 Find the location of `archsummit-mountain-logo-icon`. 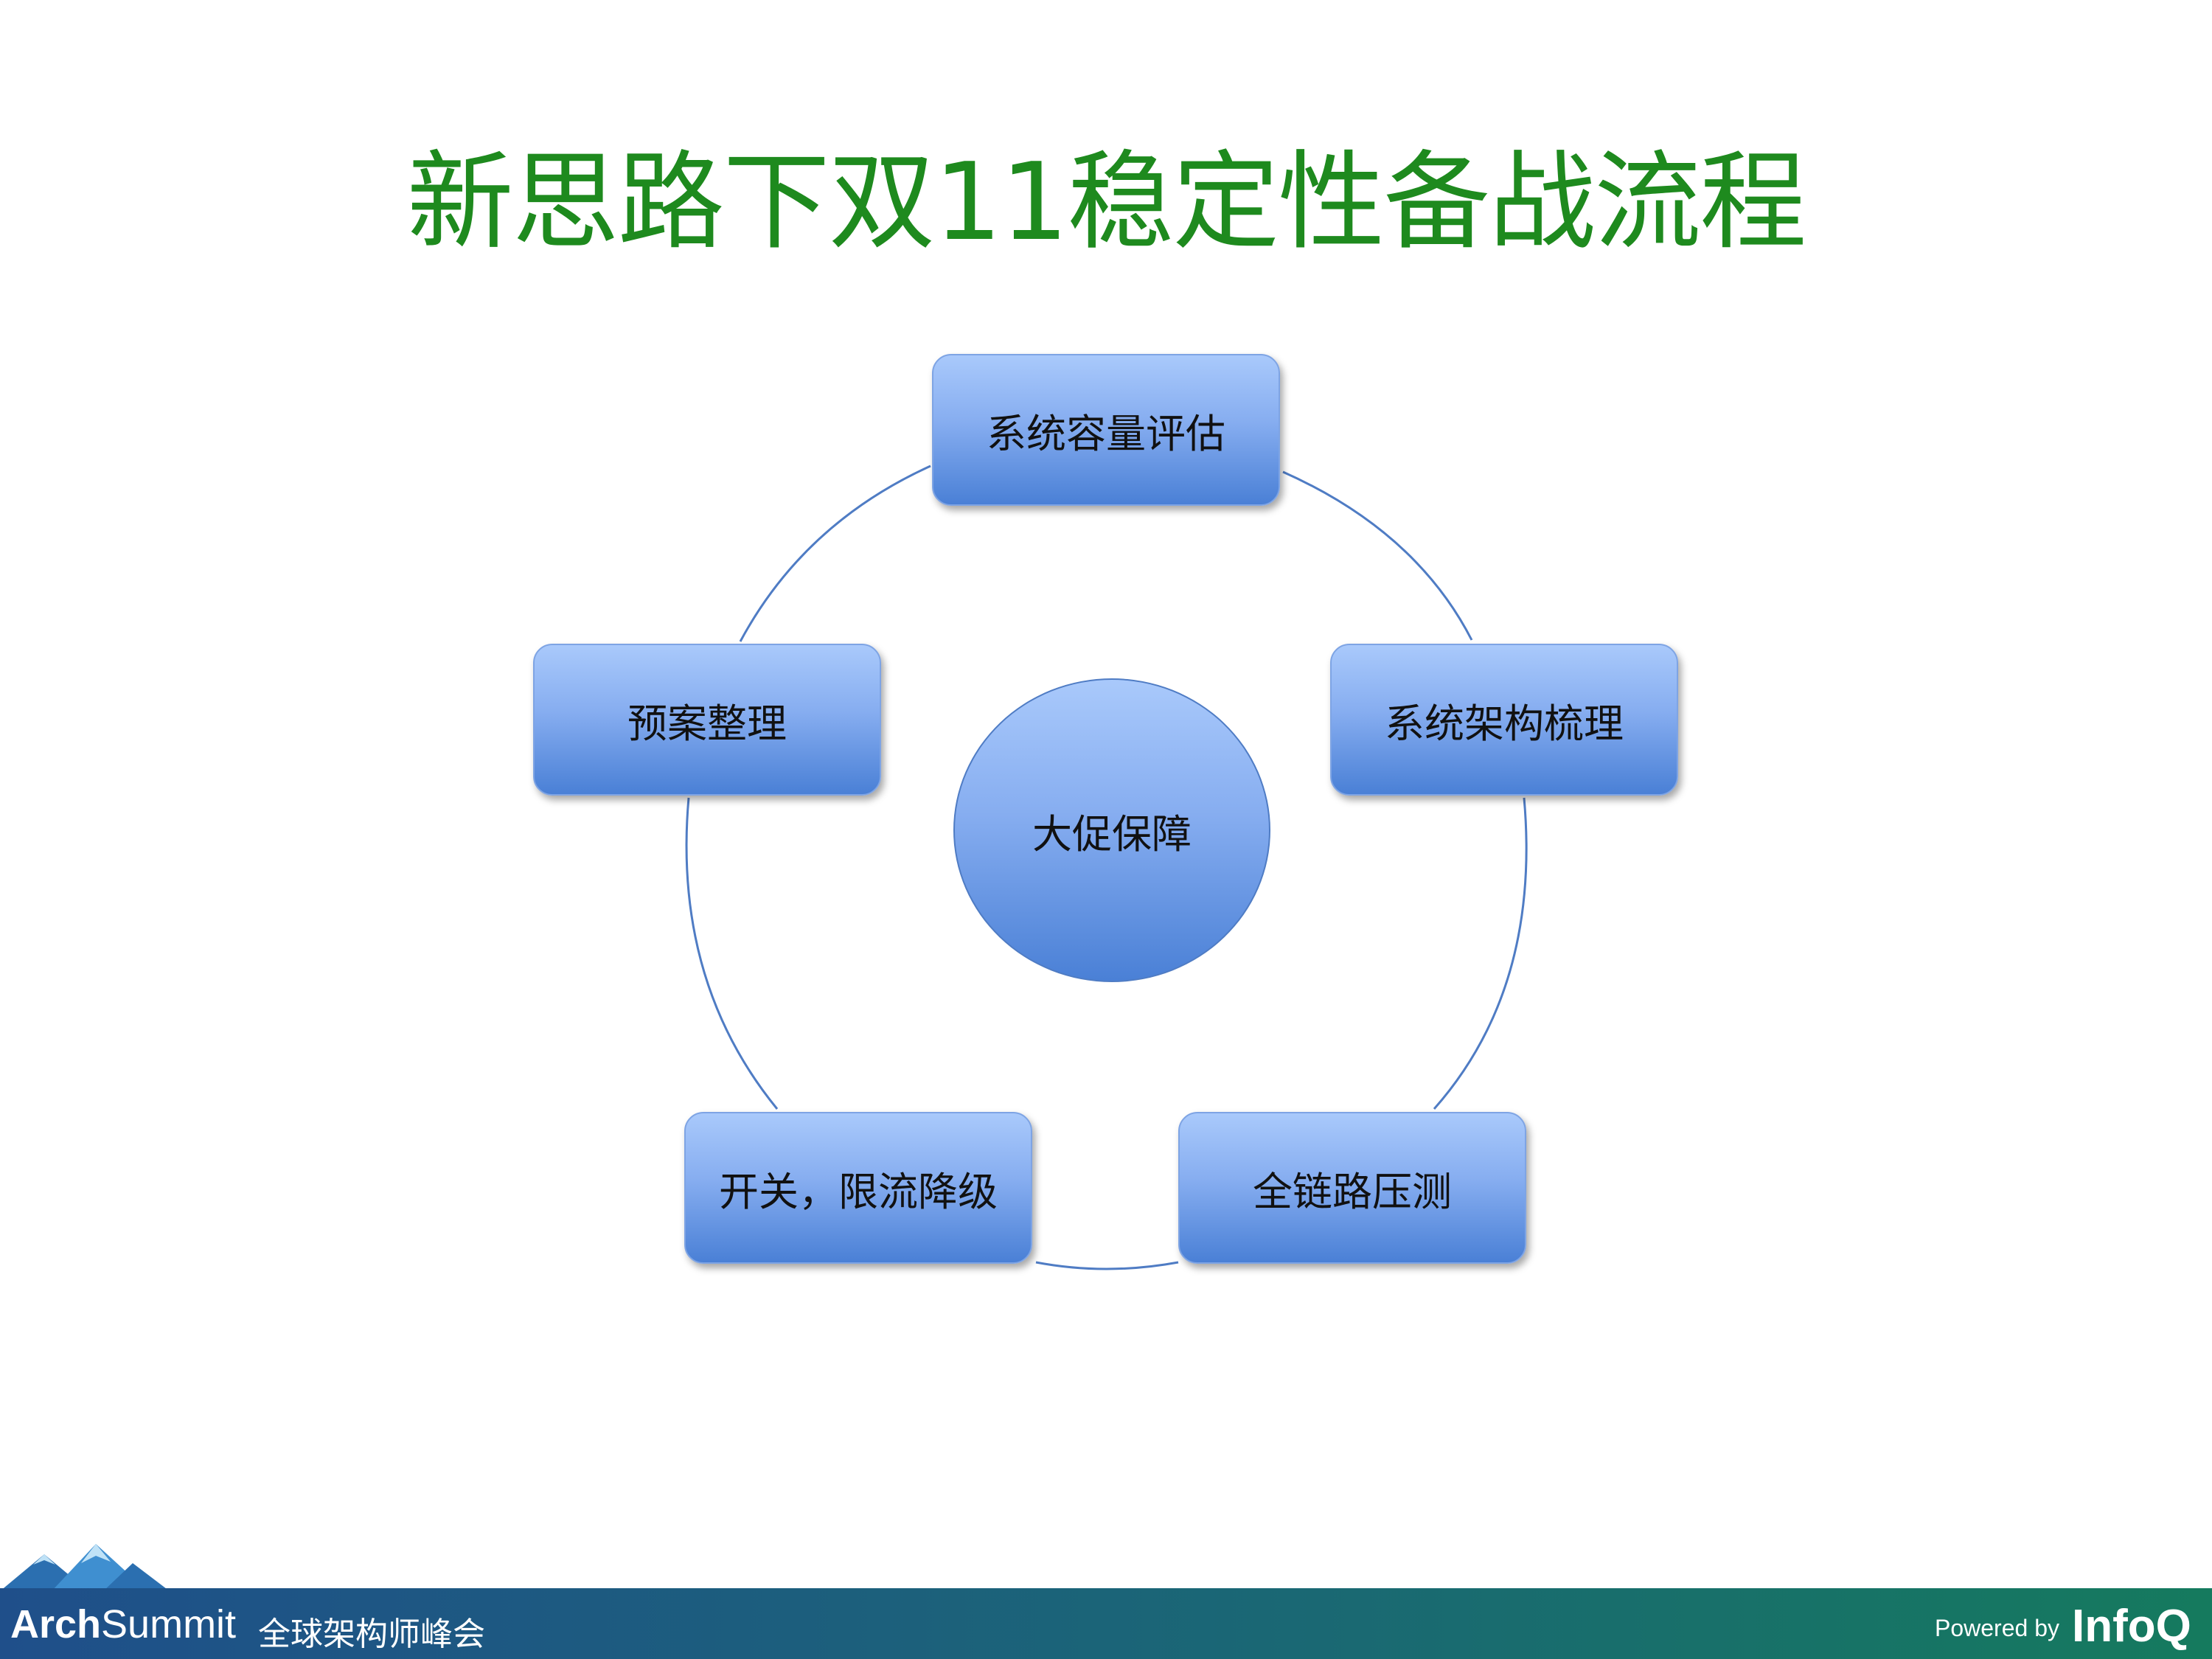

archsummit-mountain-logo-icon is located at coordinates (85, 1567).